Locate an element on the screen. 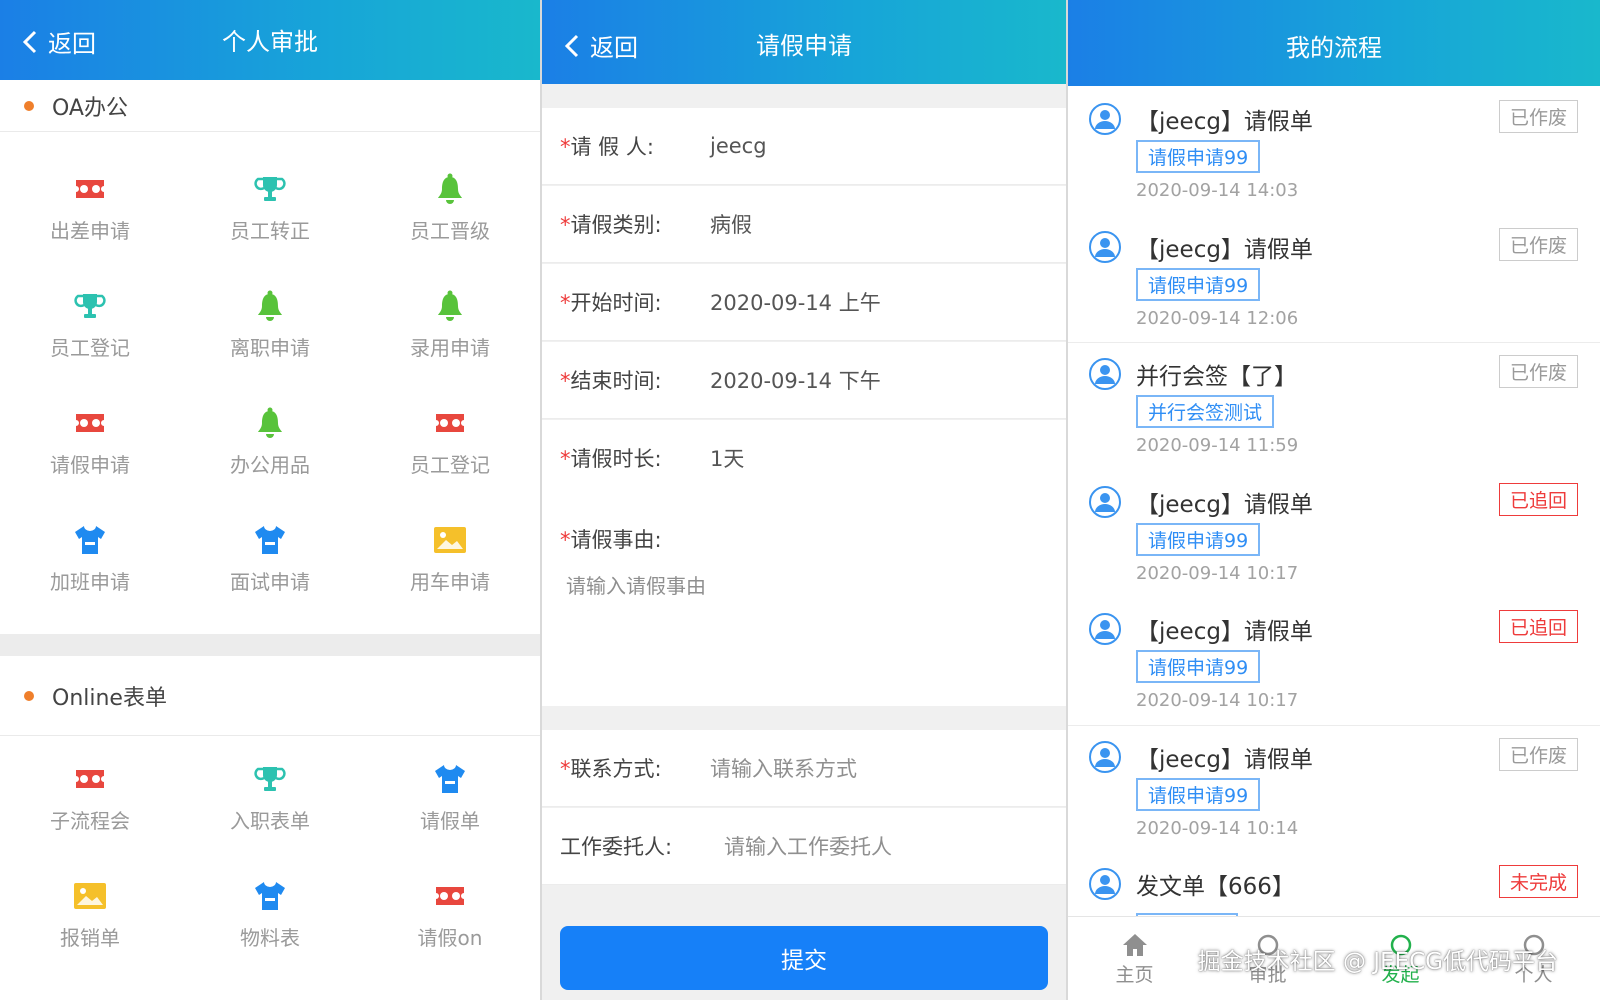  online-app-grid: 子流程会 入职表单 请假单 报销单 物料表 请假on is located at coordinates (270, 855).